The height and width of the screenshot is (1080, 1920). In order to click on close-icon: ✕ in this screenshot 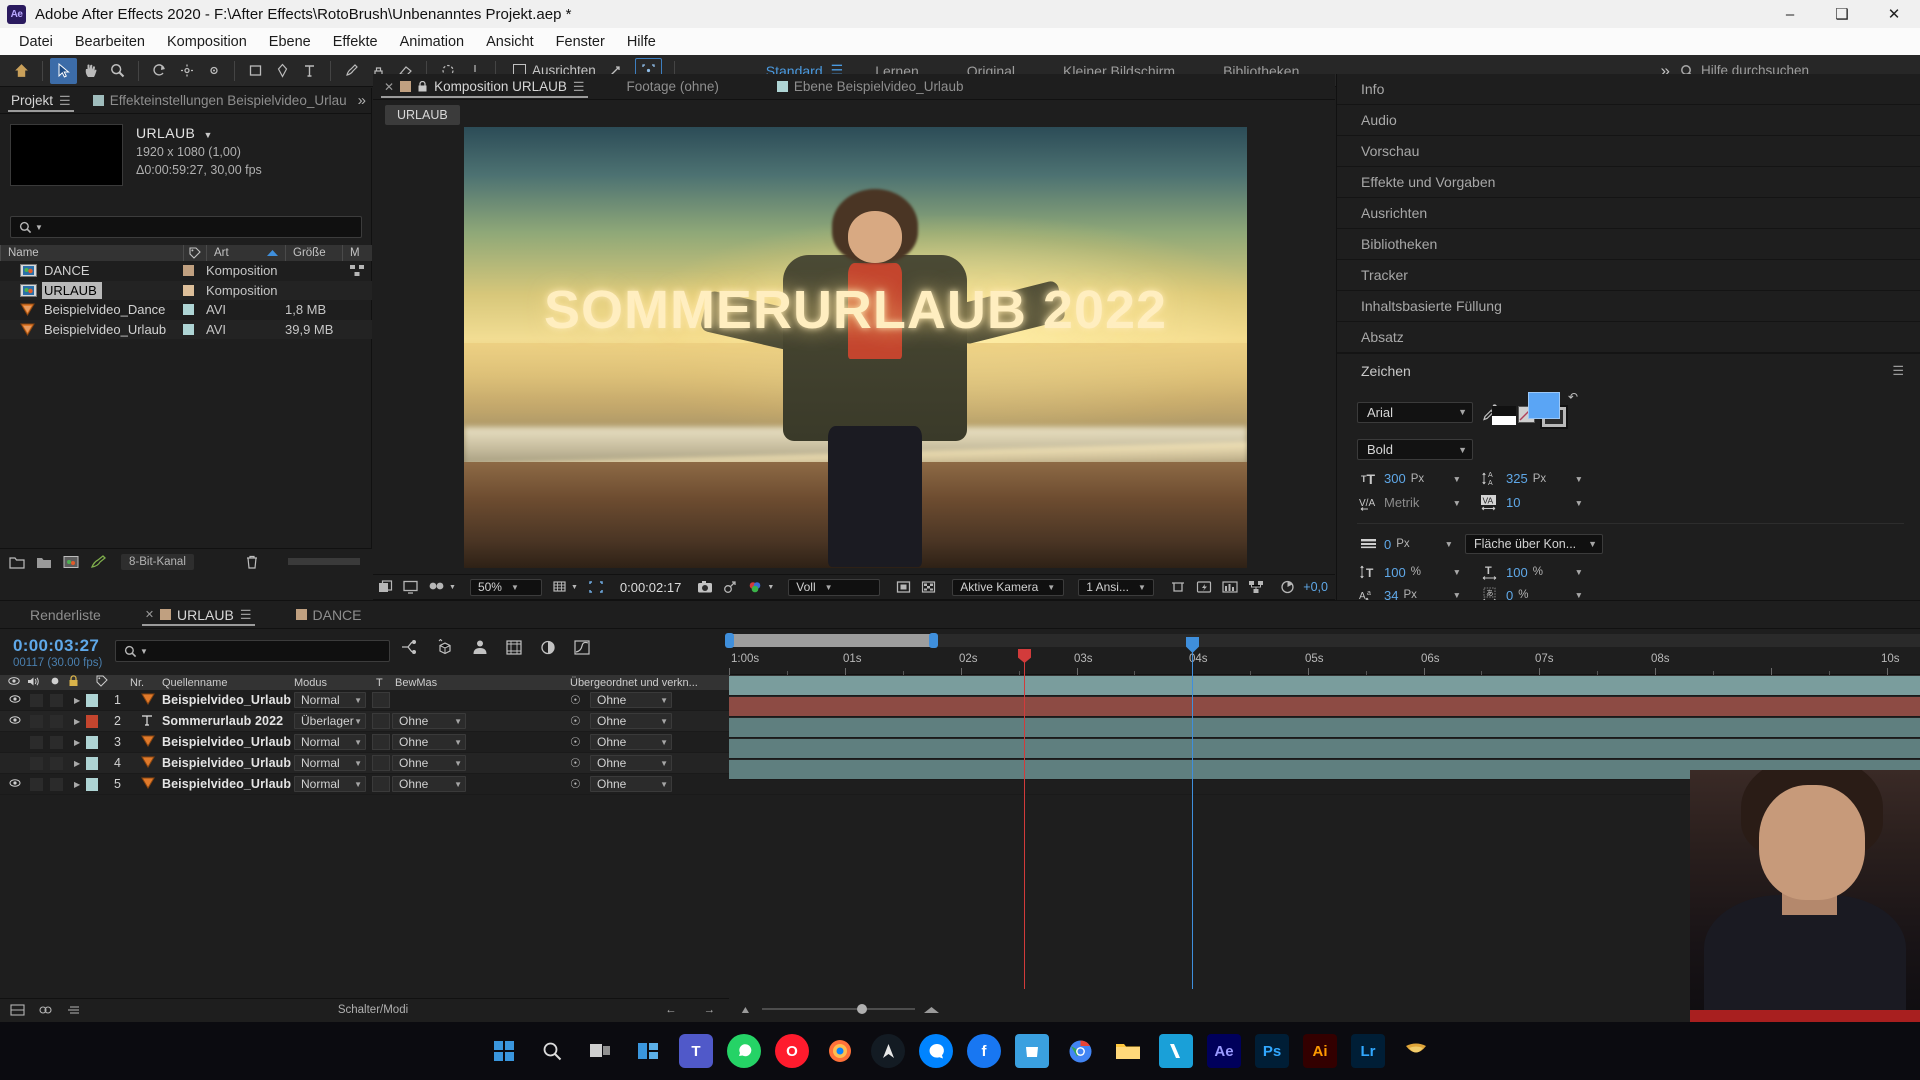, I will do `click(149, 614)`.